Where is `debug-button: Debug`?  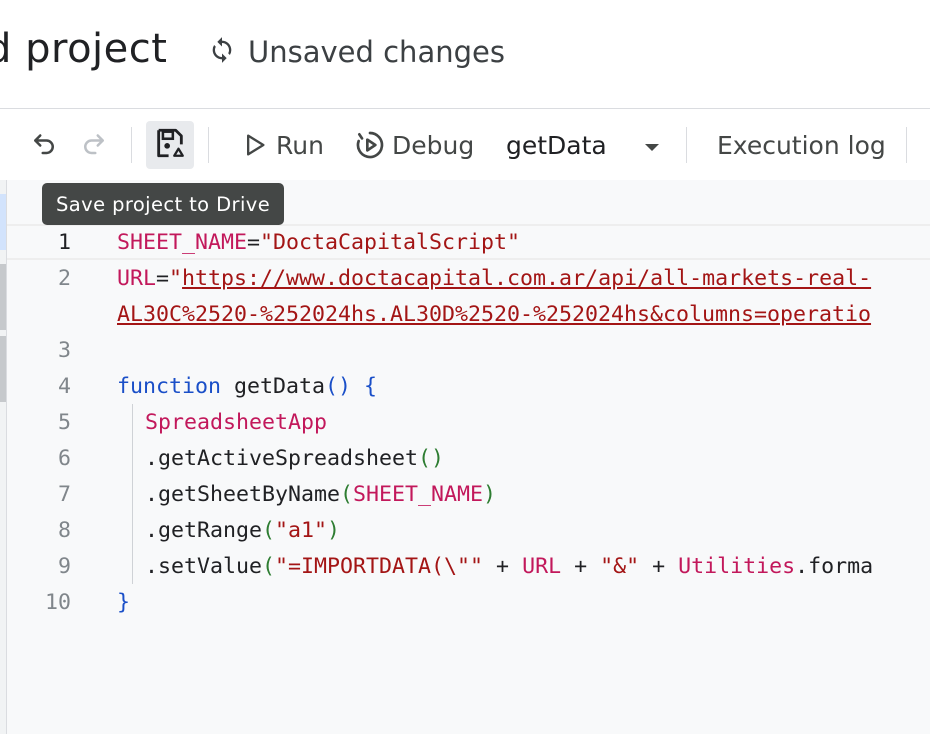
debug-button: Debug is located at coordinates (414, 145).